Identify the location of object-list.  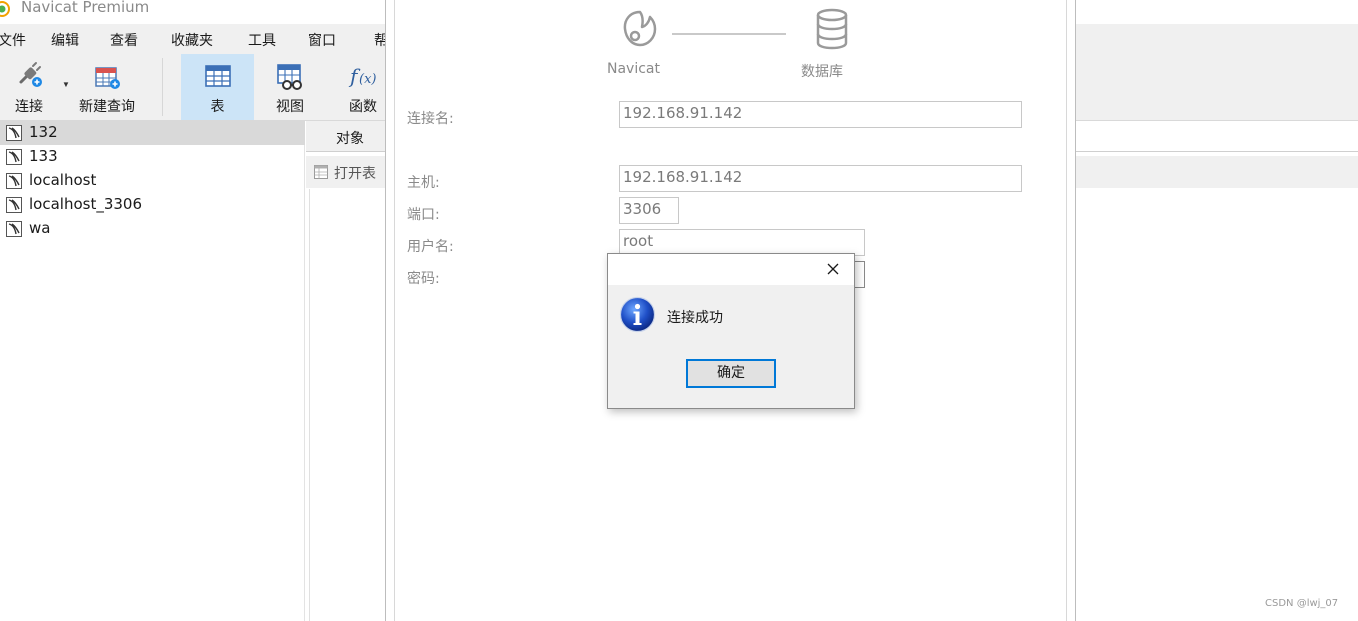
(349, 405).